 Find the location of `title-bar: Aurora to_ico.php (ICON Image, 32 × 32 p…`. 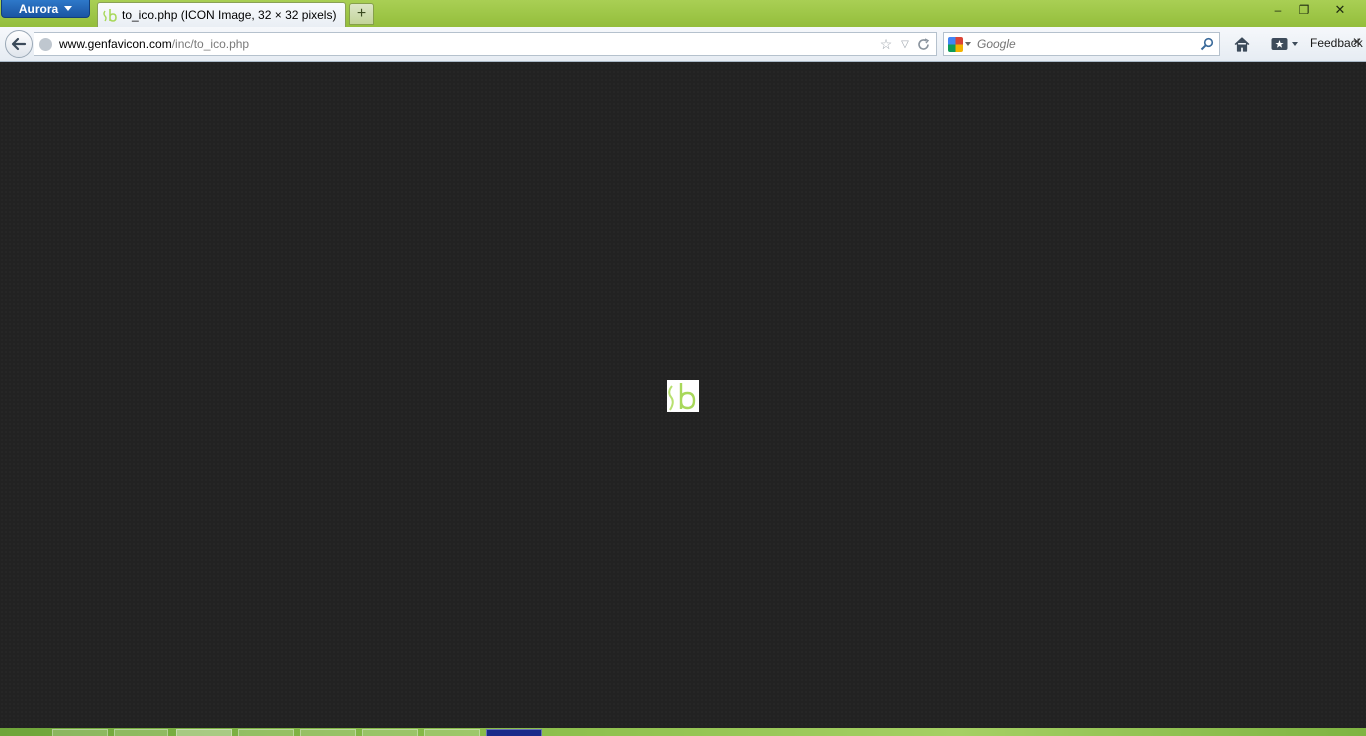

title-bar: Aurora to_ico.php (ICON Image, 32 × 32 p… is located at coordinates (683, 14).